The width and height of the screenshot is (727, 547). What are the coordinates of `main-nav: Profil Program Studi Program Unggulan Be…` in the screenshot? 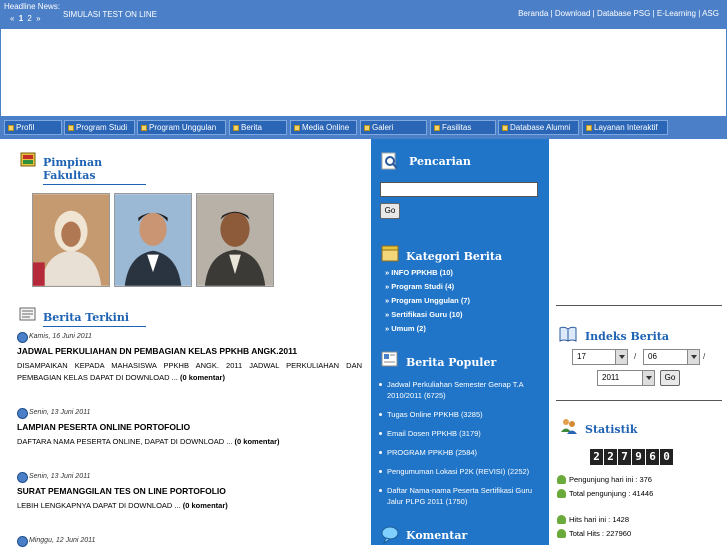 It's located at (363, 128).